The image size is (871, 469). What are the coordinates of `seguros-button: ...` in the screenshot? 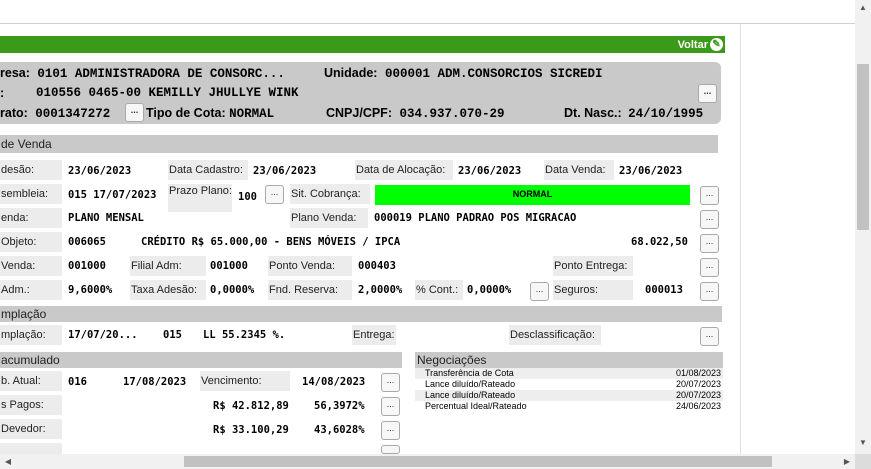 It's located at (709, 291).